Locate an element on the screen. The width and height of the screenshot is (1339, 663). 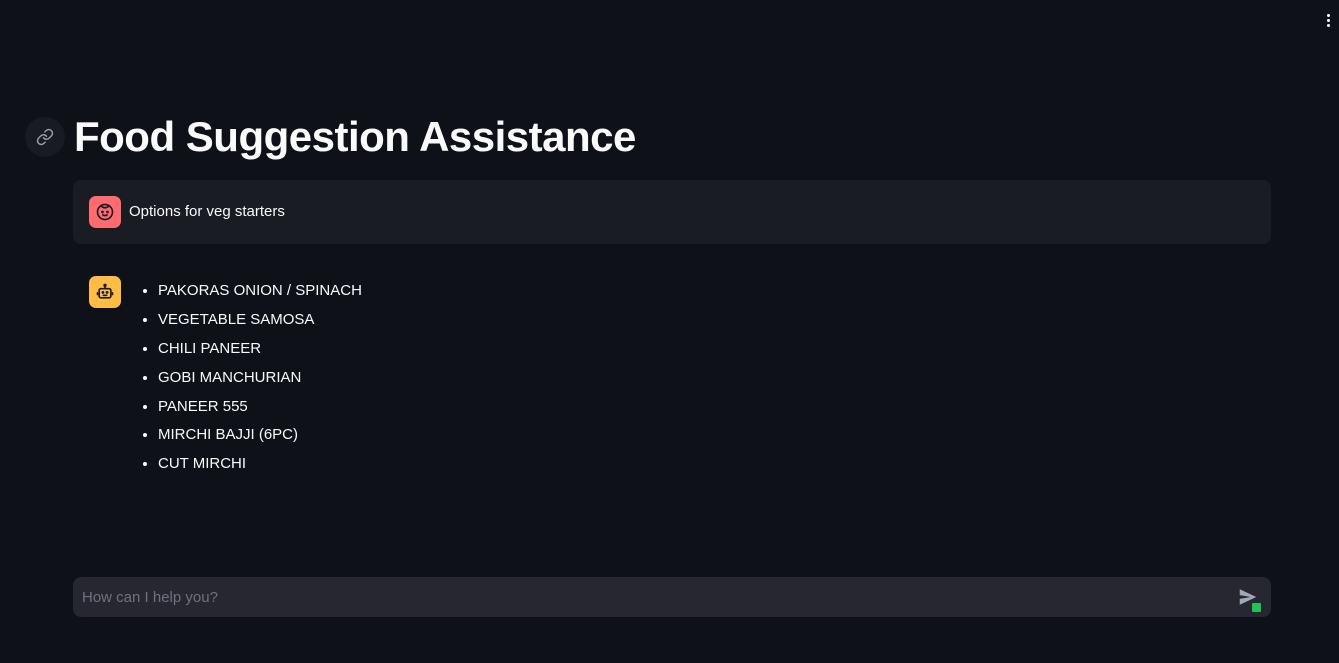
main-menu-button is located at coordinates (1328, 20).